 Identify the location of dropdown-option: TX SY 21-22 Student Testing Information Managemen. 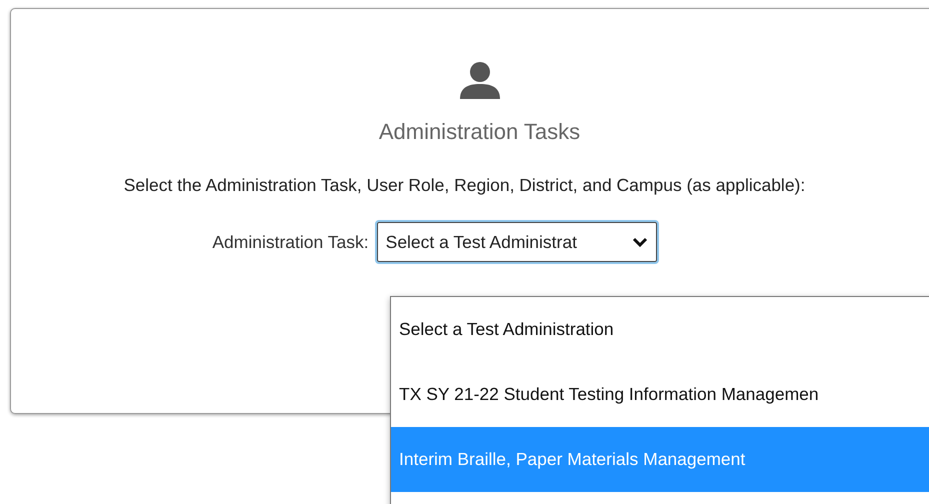
(660, 394).